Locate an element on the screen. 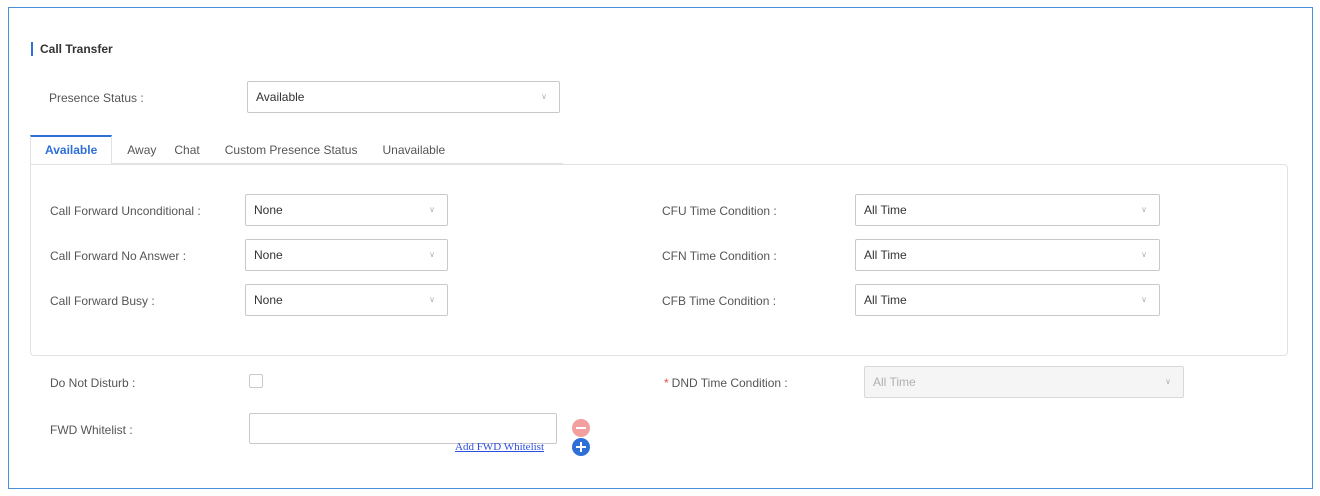 Image resolution: width=1320 pixels, height=496 pixels. dnd-time-condition-label-text: DND Time Condition is located at coordinates (726, 383).